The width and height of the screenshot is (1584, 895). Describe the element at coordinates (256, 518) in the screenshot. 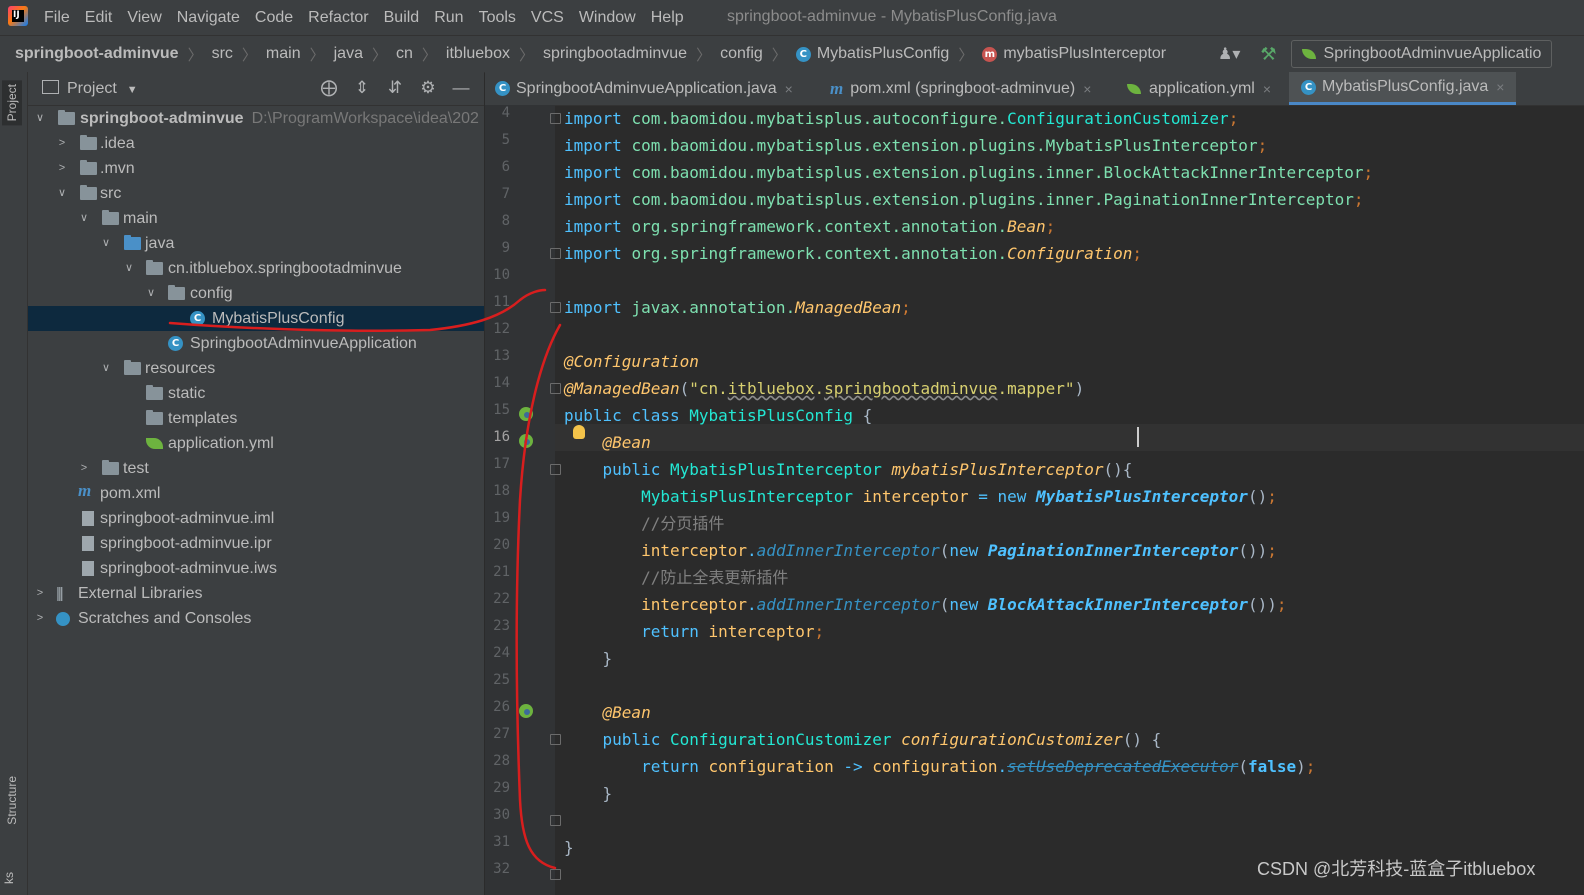

I see `tree-item-iml: springboot-adminvue.iml` at that location.